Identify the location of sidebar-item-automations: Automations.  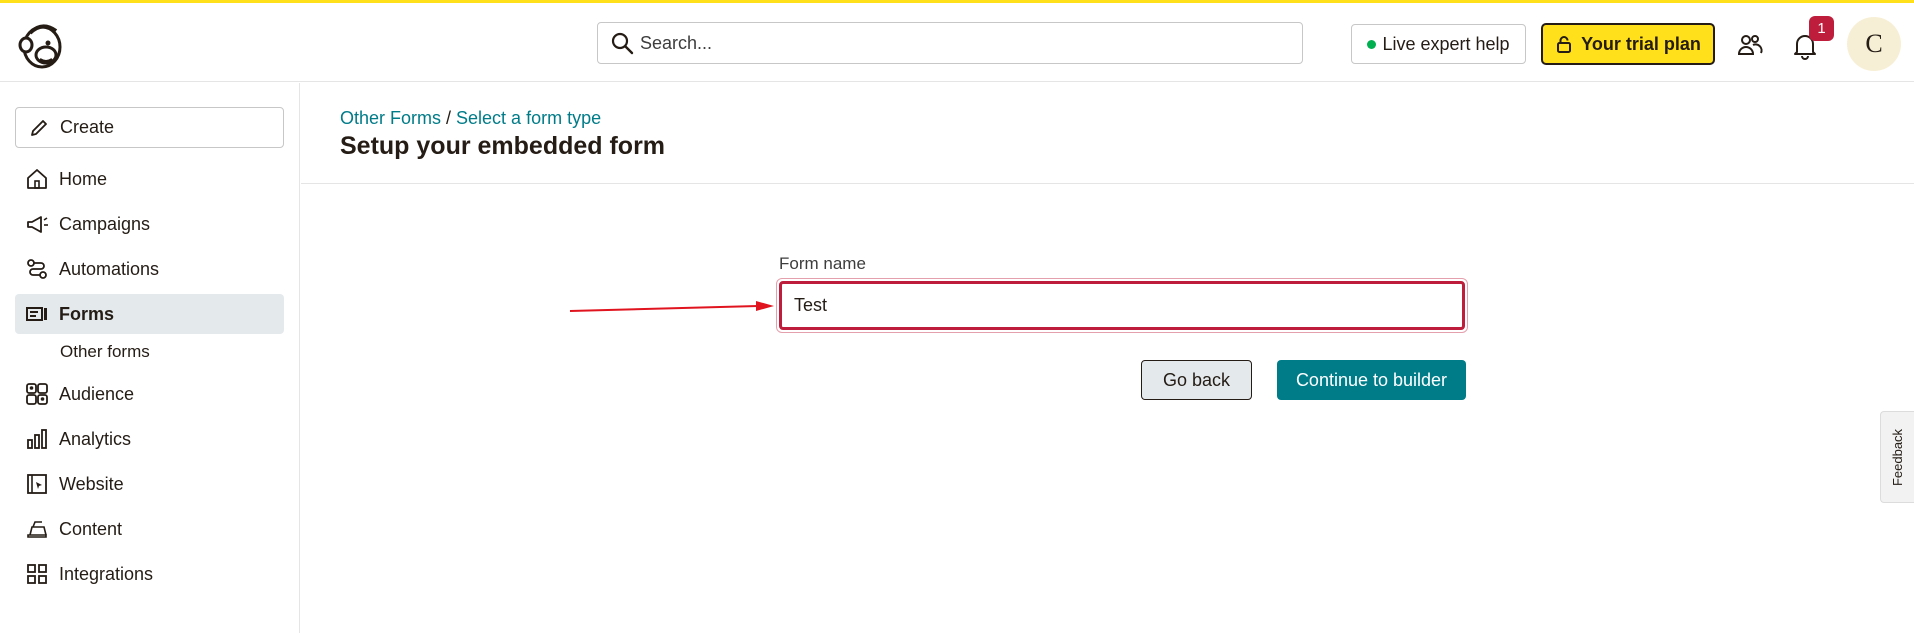
(149, 269).